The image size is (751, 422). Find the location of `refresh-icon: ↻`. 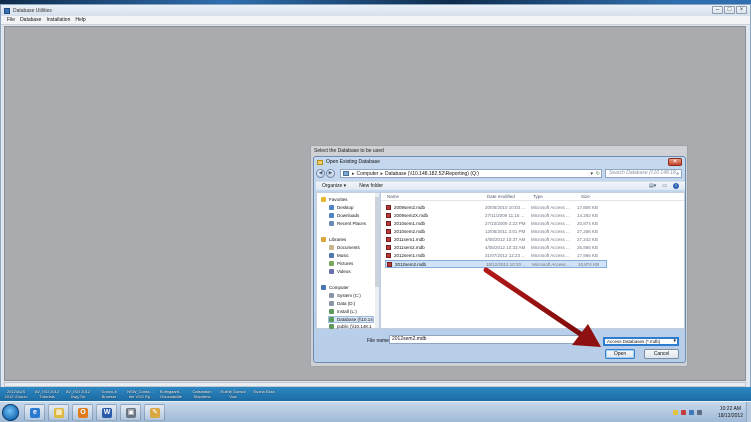

refresh-icon: ↻ is located at coordinates (598, 174).